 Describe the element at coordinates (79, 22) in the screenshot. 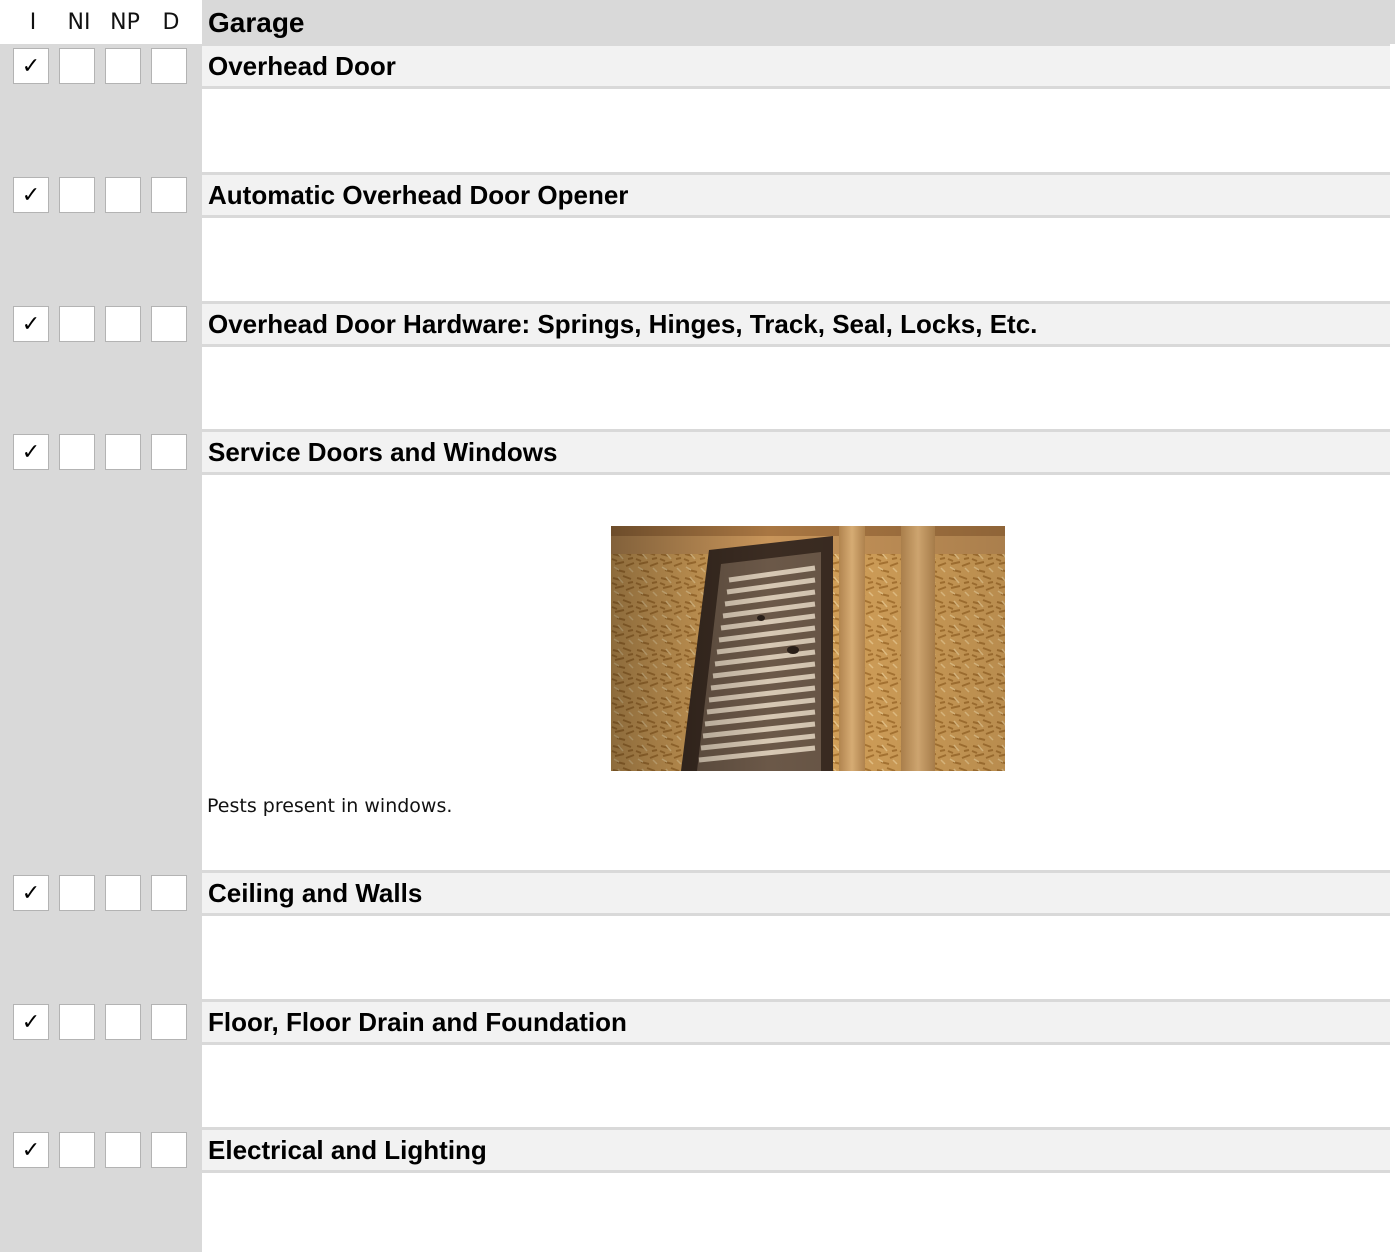

I see `column-label-ni: NI` at that location.